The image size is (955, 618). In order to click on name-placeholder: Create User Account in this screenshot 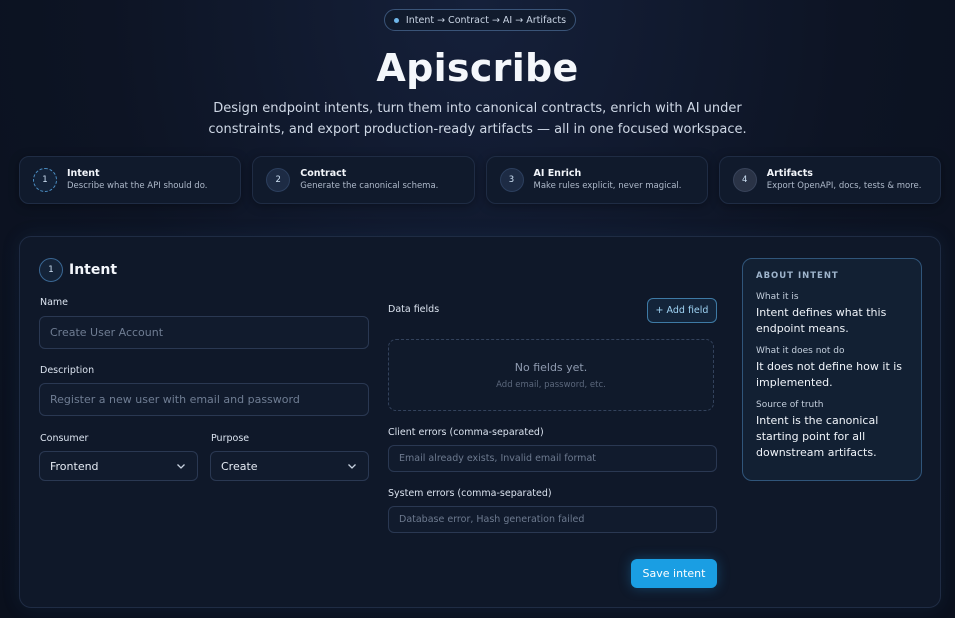, I will do `click(107, 332)`.